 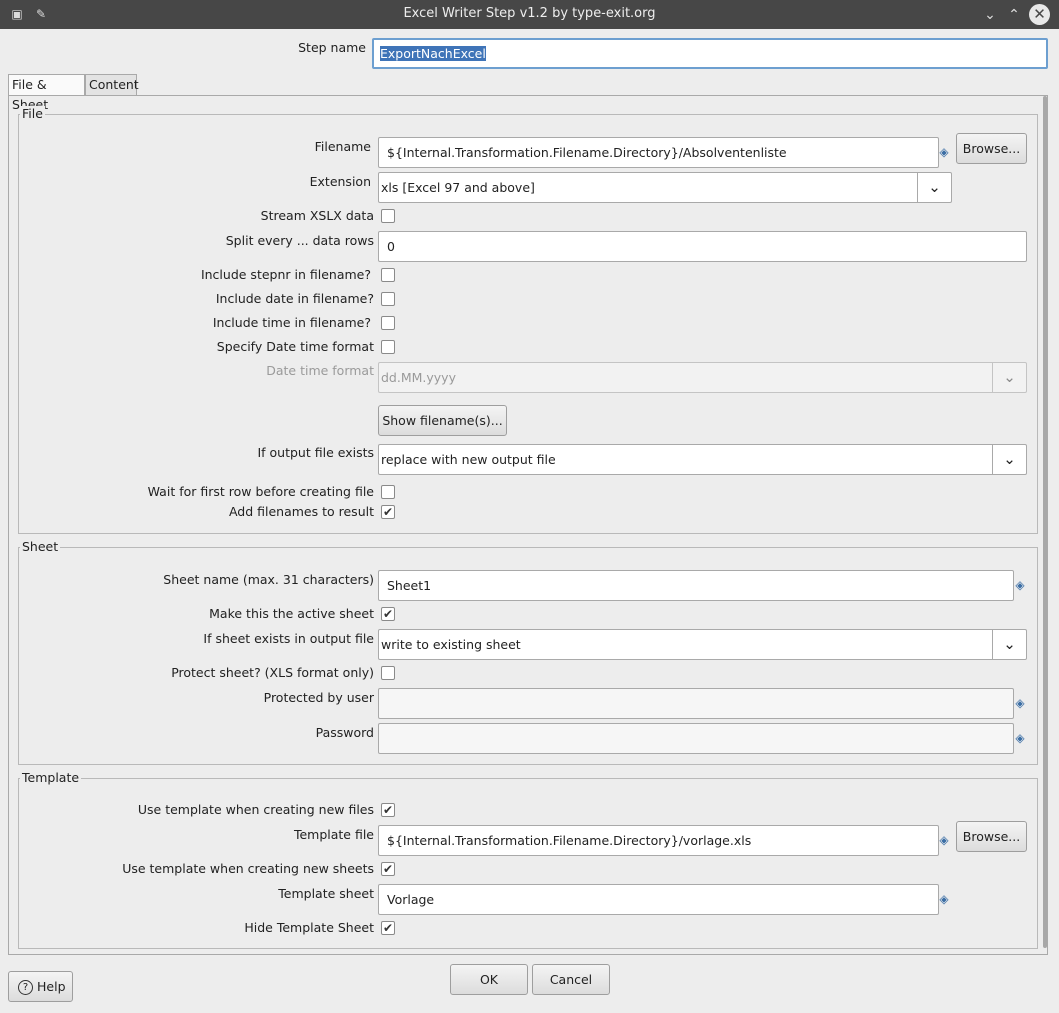 I want to click on maximize-button: ⌃, so click(x=1014, y=15).